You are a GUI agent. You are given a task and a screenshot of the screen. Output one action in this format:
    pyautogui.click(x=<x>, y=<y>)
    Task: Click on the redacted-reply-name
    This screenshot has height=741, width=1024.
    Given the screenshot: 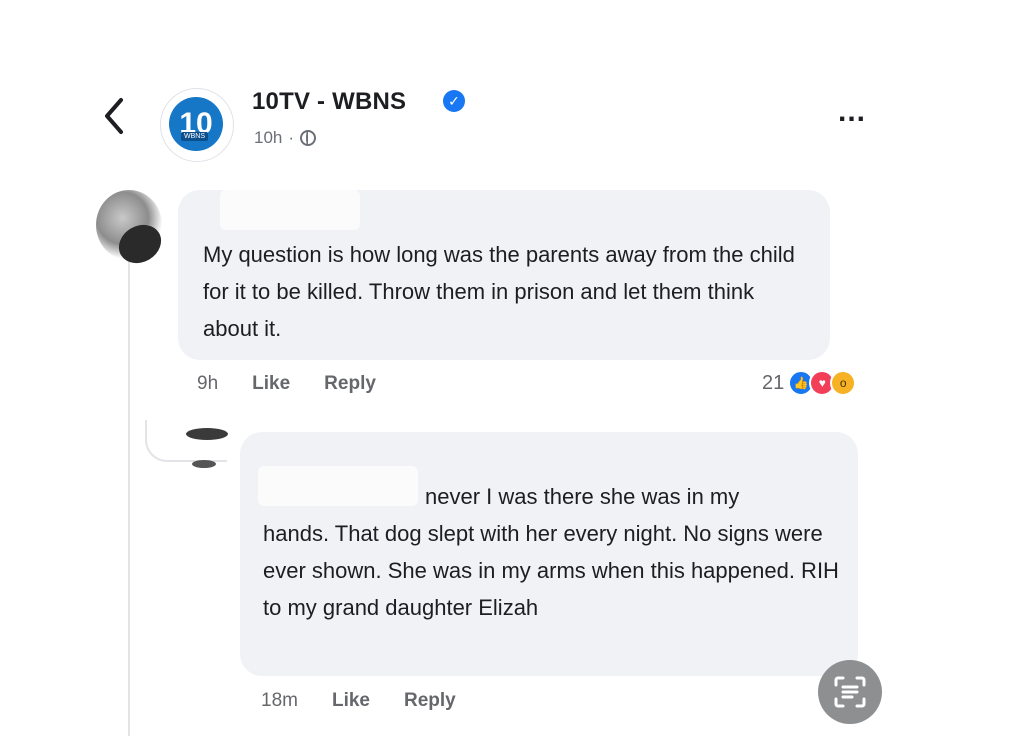 What is the action you would take?
    pyautogui.click(x=338, y=486)
    